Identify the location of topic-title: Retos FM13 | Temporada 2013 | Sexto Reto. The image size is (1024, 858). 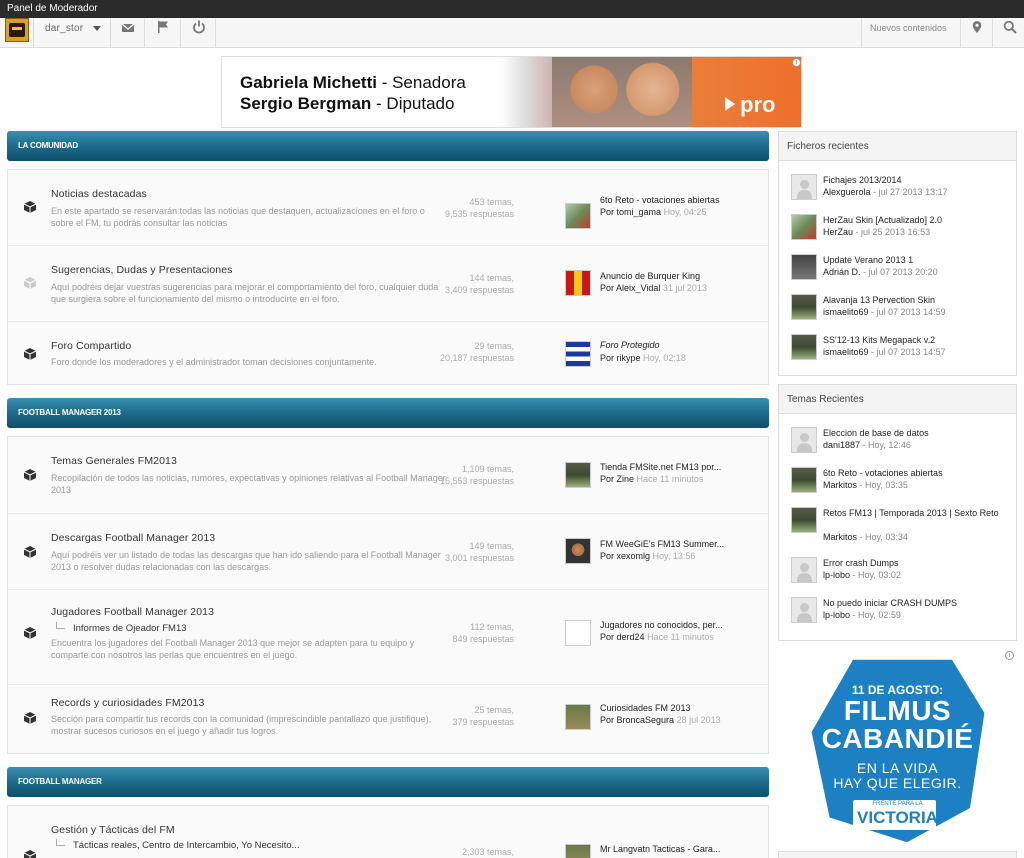
(915, 513).